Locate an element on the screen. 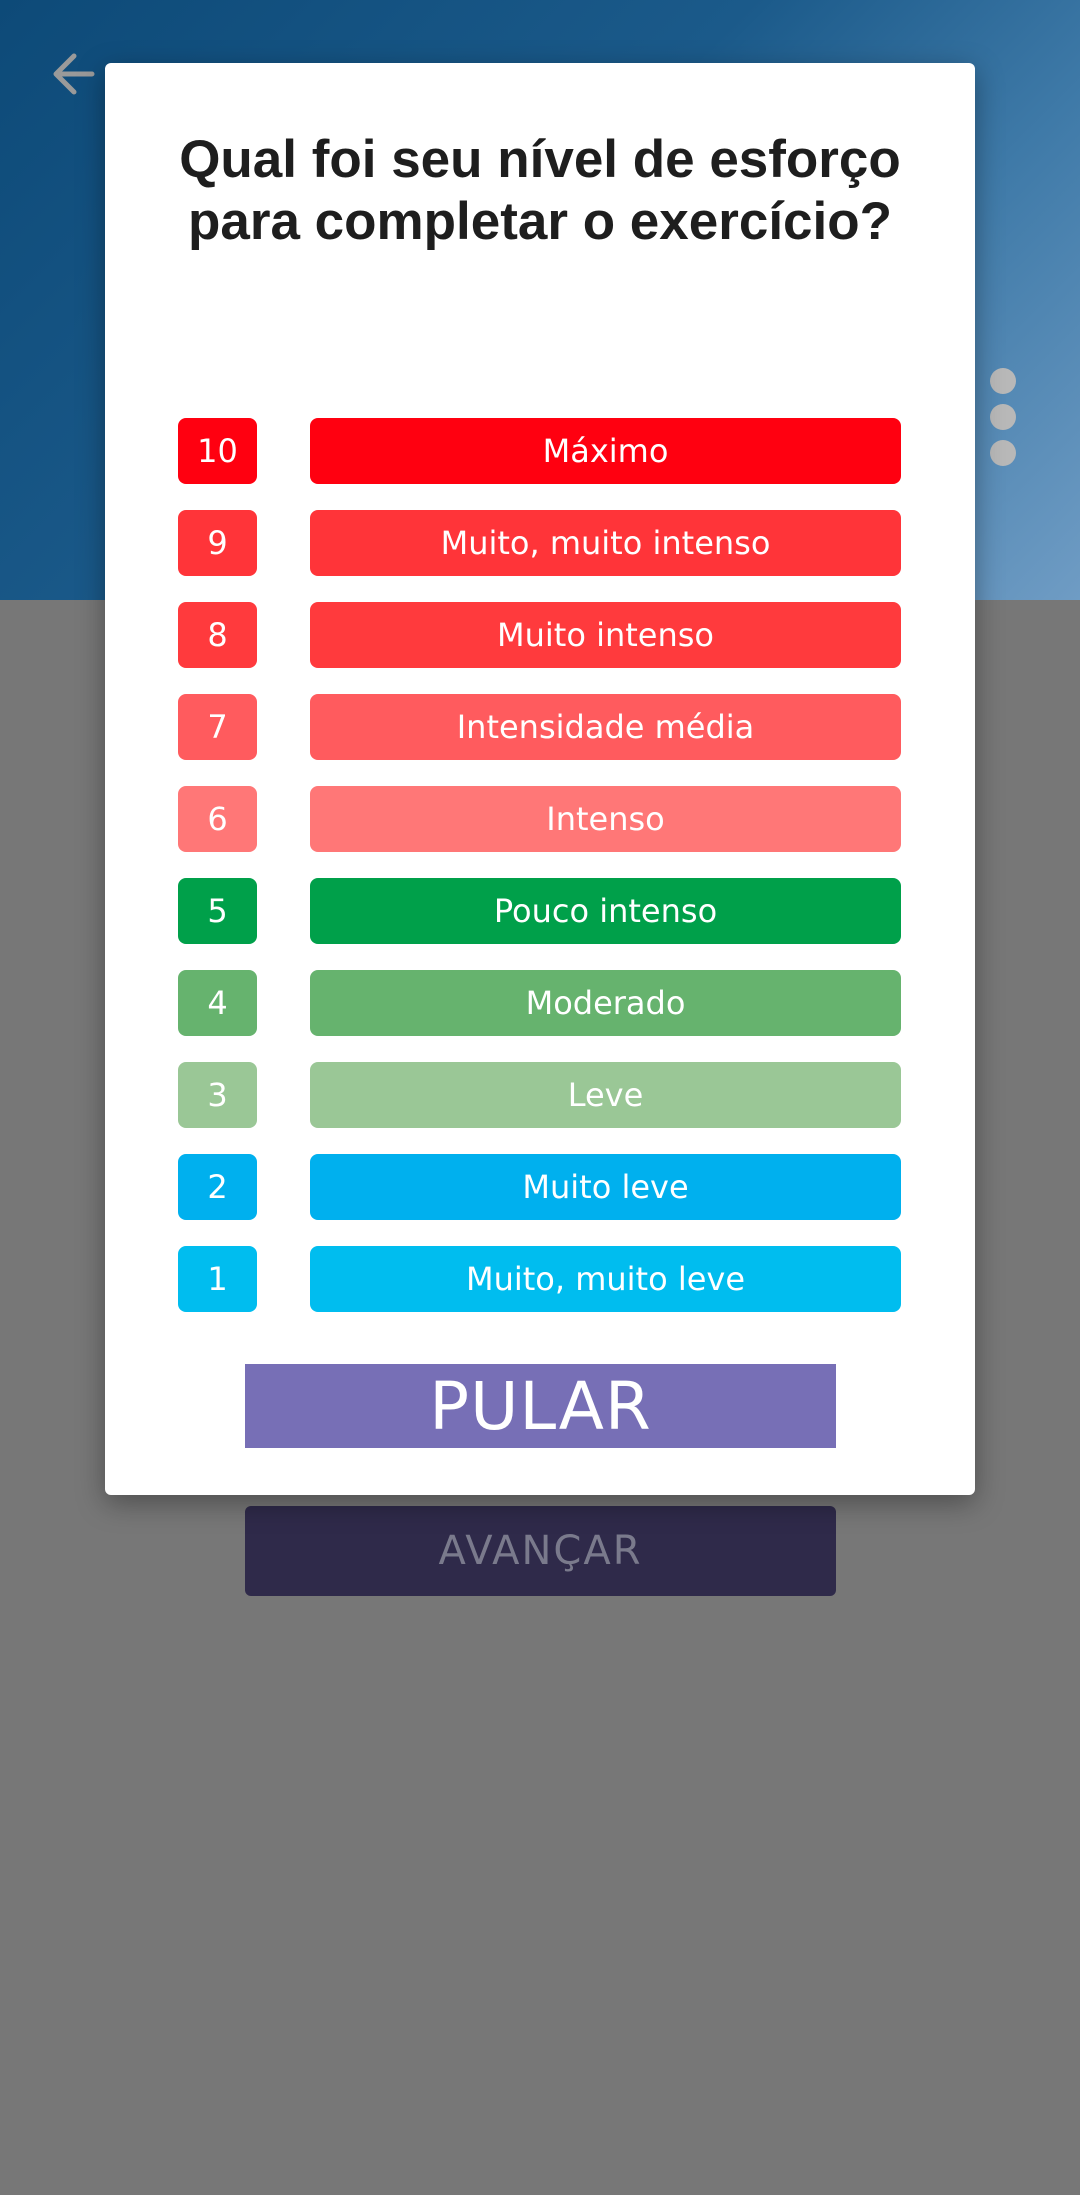  effort-option-8: 8 Muito intenso is located at coordinates (539, 635).